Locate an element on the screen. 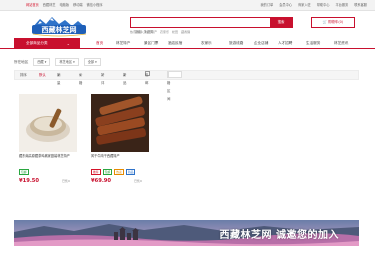  product-title: 风干牛肉干西藏特产 is located at coordinates (122, 156).